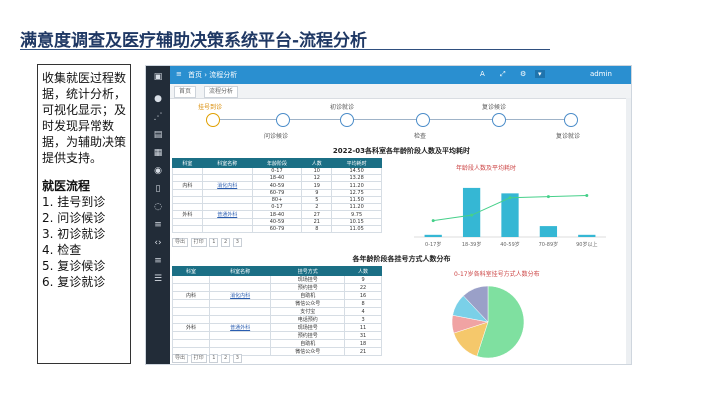 This screenshot has height=405, width=720. What do you see at coordinates (308, 327) in the screenshot?
I see `table-cell: 现场挂号` at bounding box center [308, 327].